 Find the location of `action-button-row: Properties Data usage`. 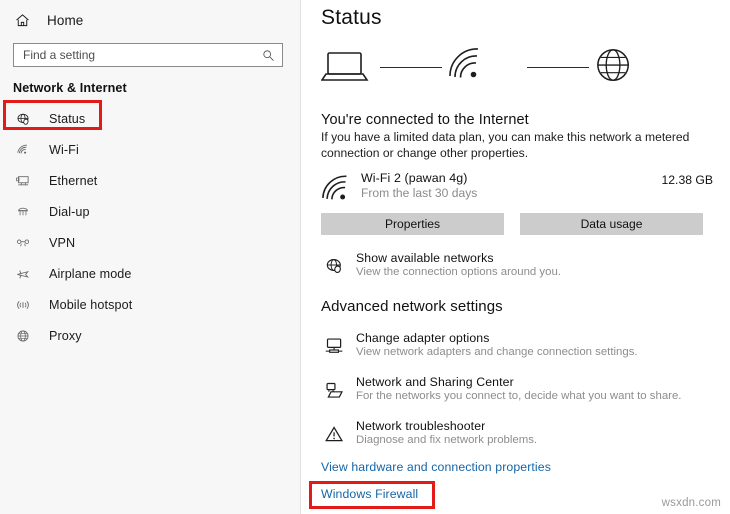

action-button-row: Properties Data usage is located at coordinates (521, 224).